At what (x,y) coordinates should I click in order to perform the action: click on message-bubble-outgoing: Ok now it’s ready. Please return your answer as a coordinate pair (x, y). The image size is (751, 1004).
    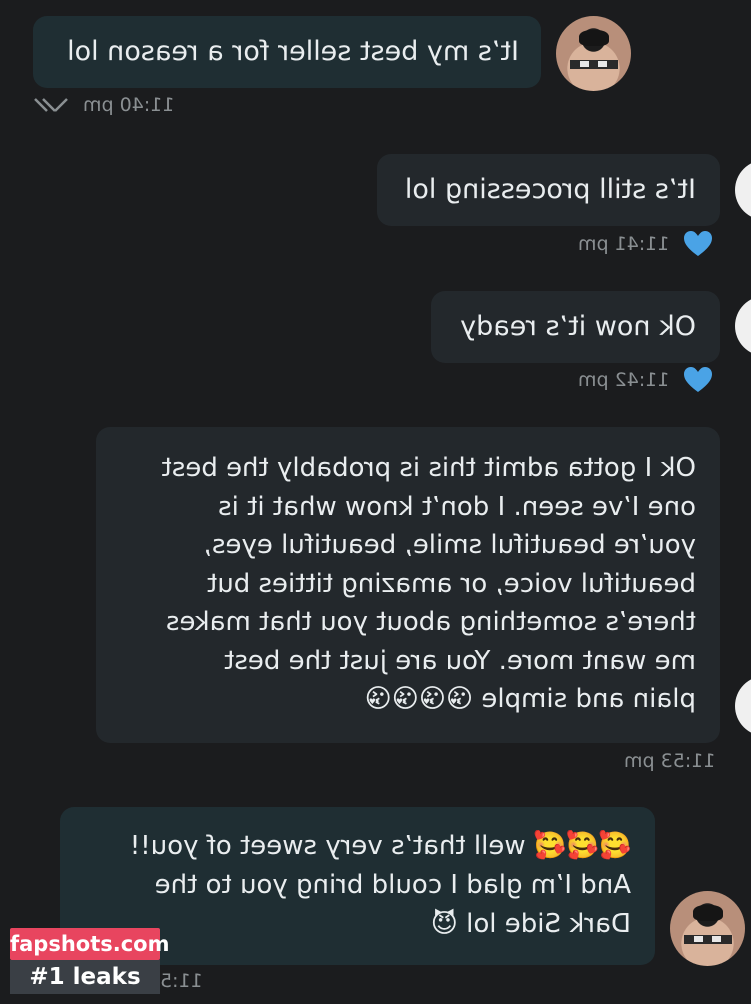
    Looking at the image, I should click on (575, 327).